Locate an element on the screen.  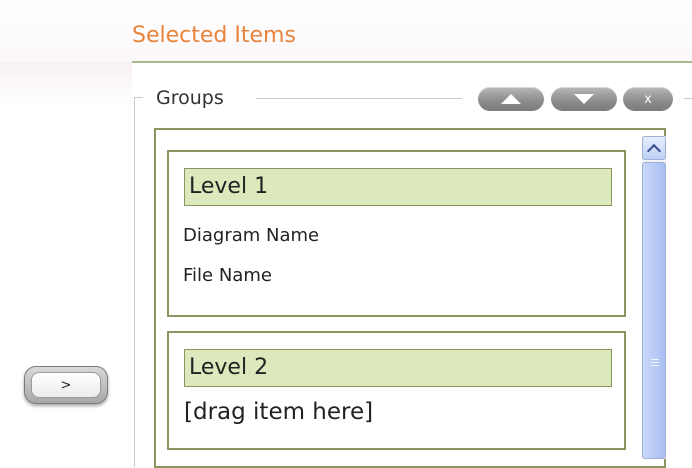
move-up-button is located at coordinates (511, 99).